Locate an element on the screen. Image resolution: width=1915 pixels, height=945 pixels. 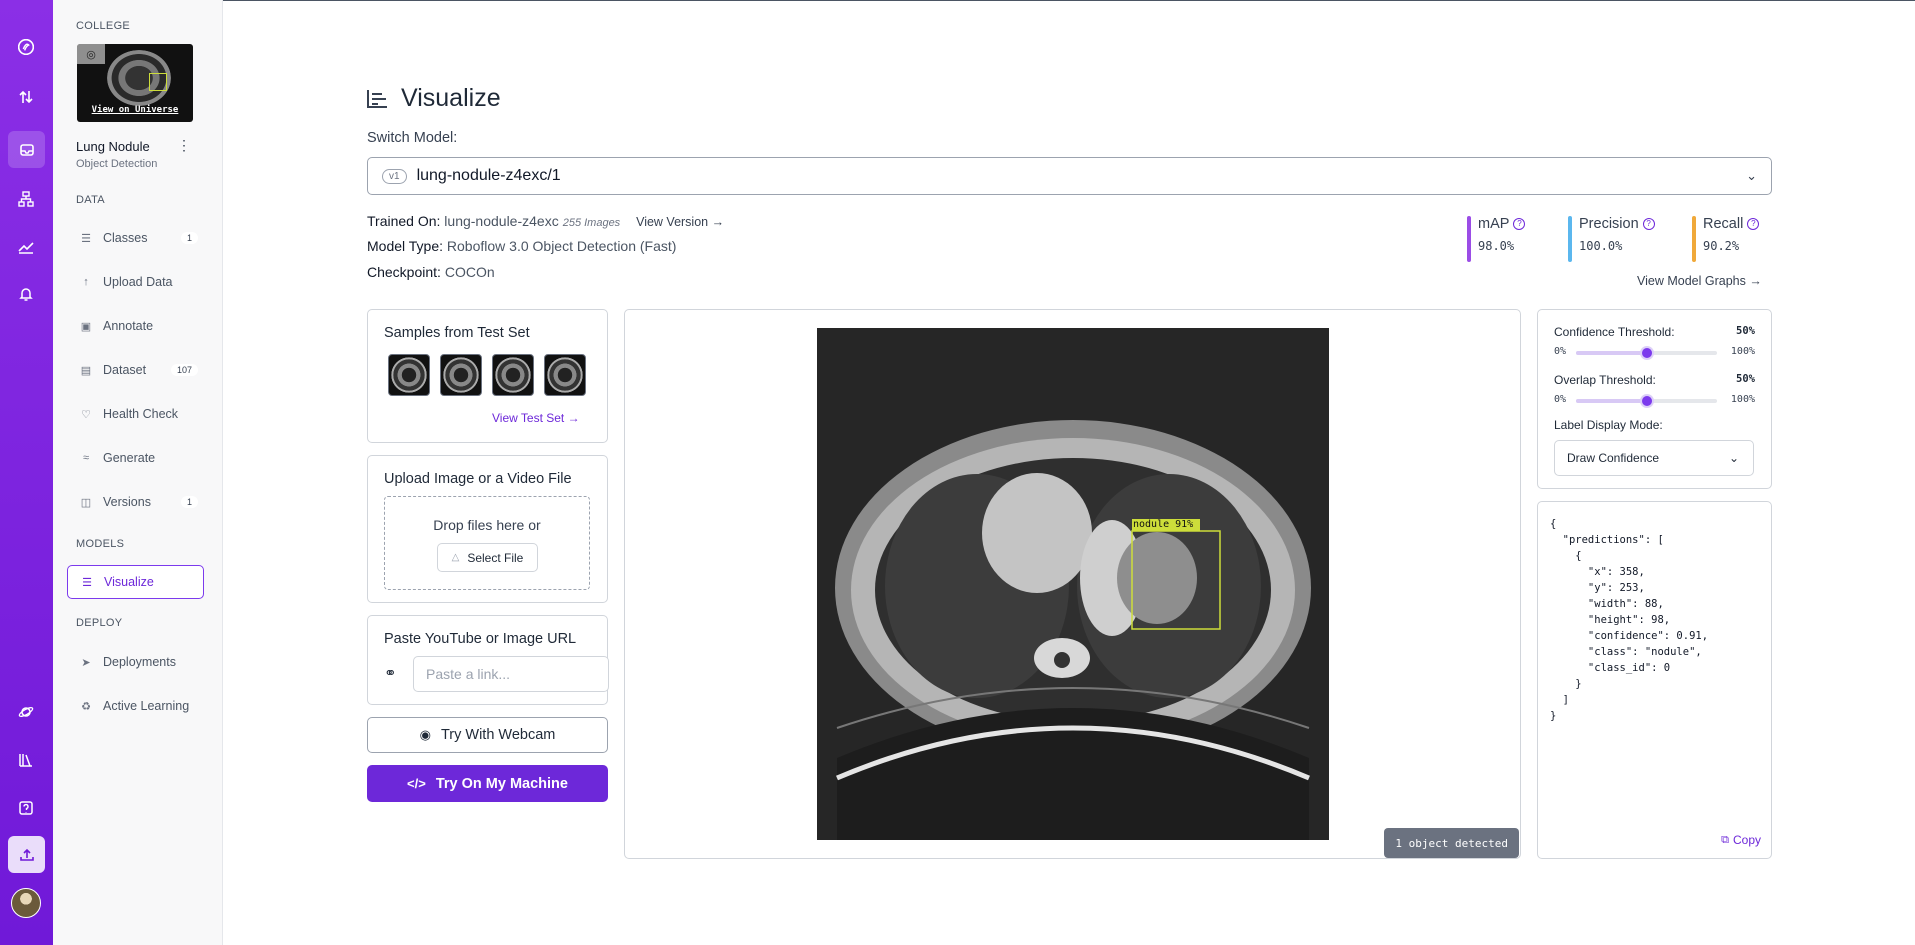
layers-icon: ≈ is located at coordinates (86, 458).